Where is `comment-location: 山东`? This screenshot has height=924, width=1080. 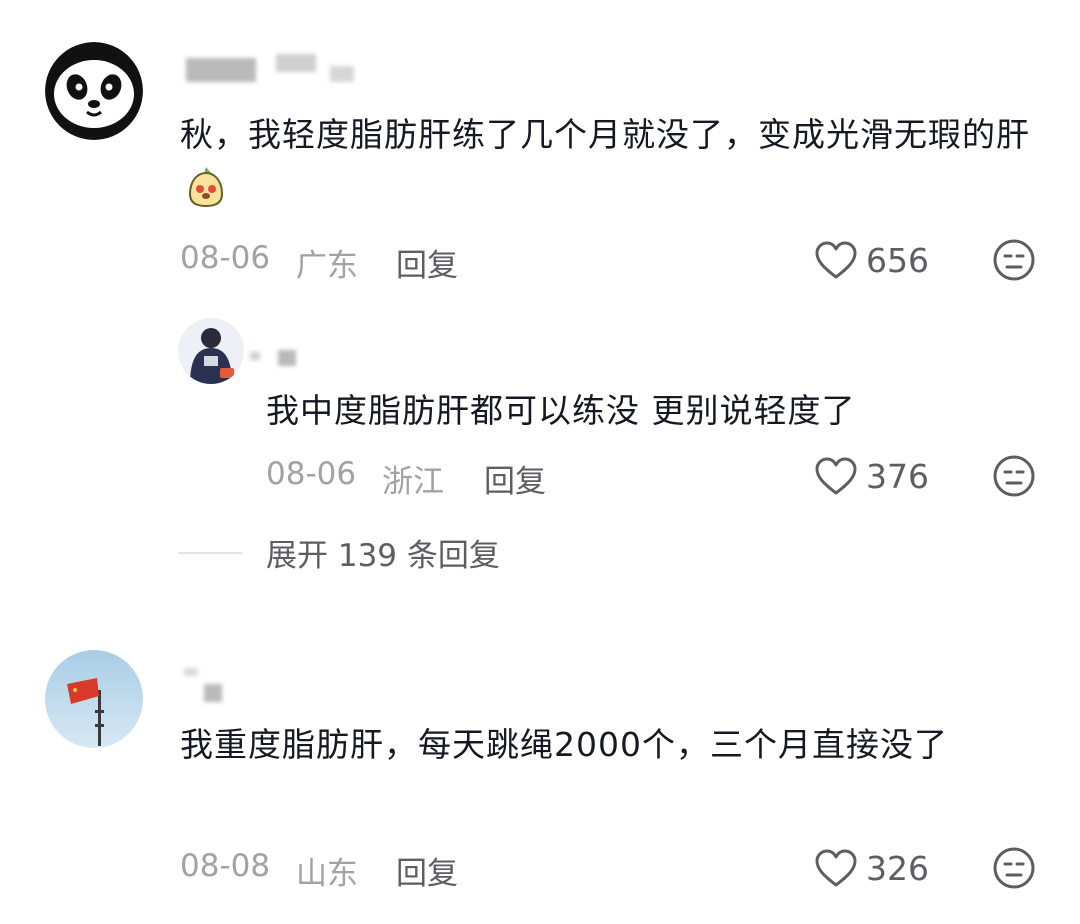
comment-location: 山东 is located at coordinates (327, 874).